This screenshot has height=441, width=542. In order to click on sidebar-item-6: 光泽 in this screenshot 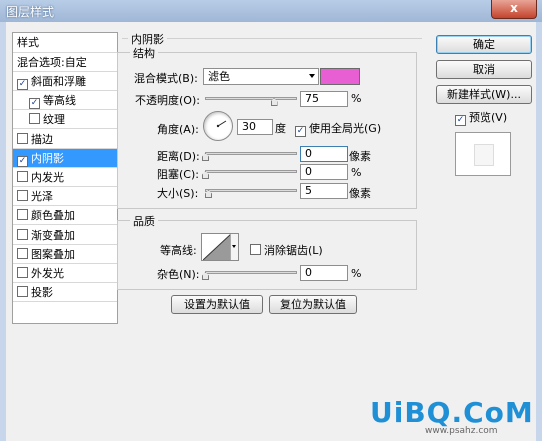, I will do `click(65, 197)`.